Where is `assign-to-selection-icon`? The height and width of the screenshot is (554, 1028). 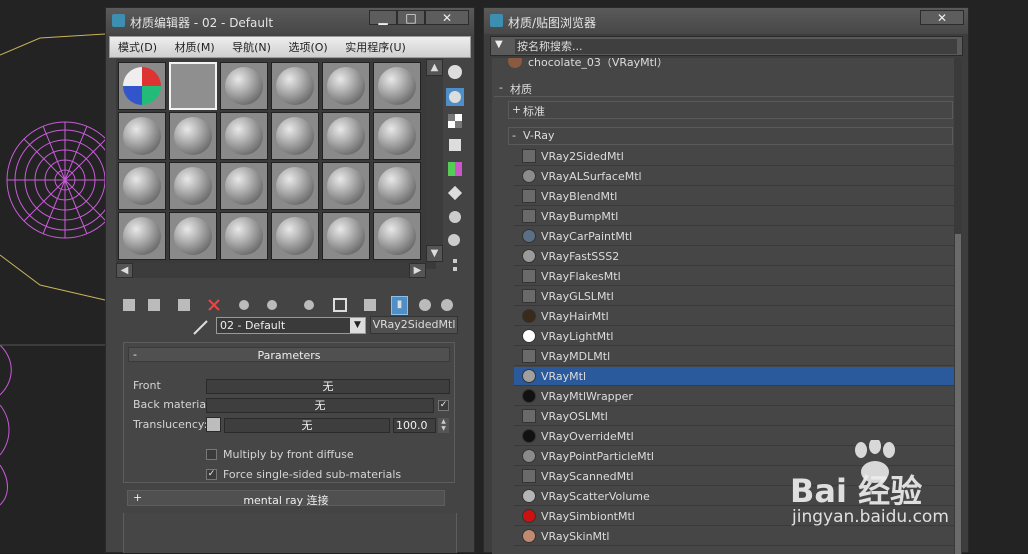 assign-to-selection-icon is located at coordinates (184, 305).